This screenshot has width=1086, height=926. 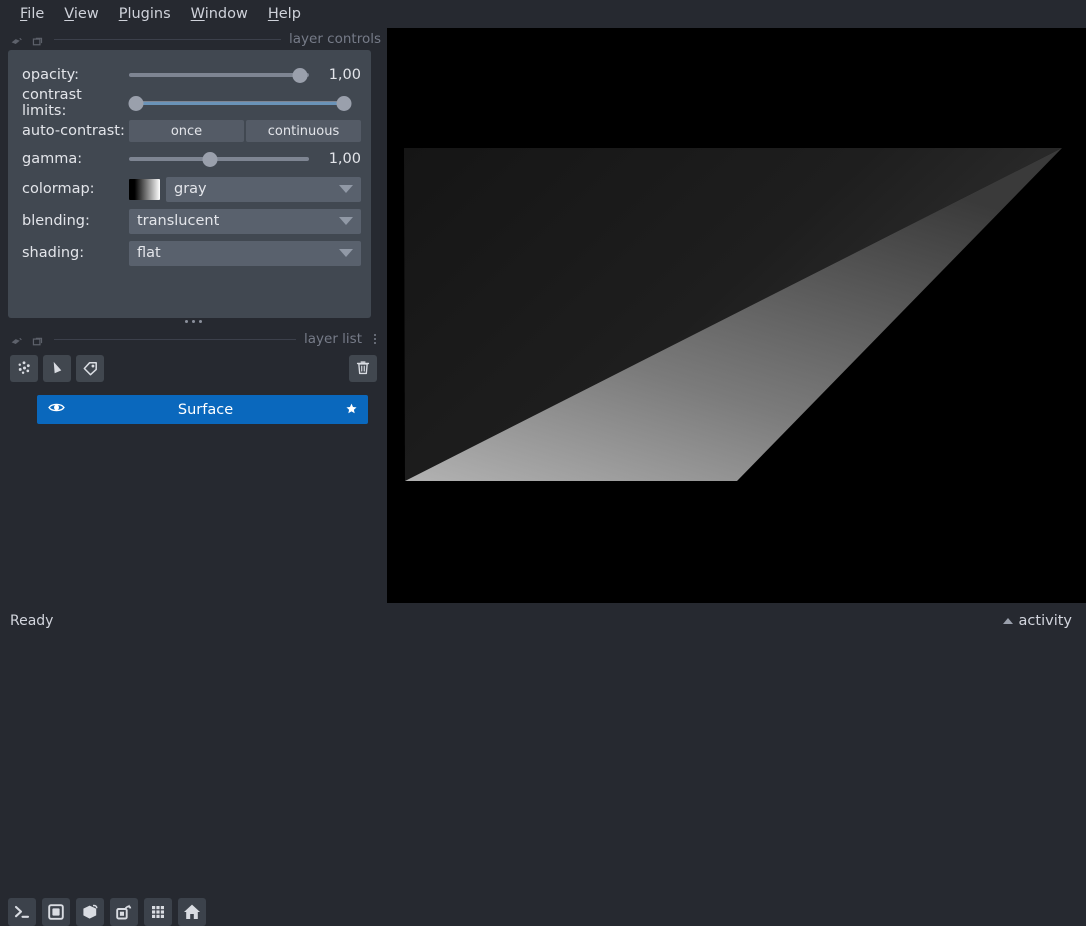 What do you see at coordinates (51, 75) in the screenshot?
I see `opacity-label: opacity:` at bounding box center [51, 75].